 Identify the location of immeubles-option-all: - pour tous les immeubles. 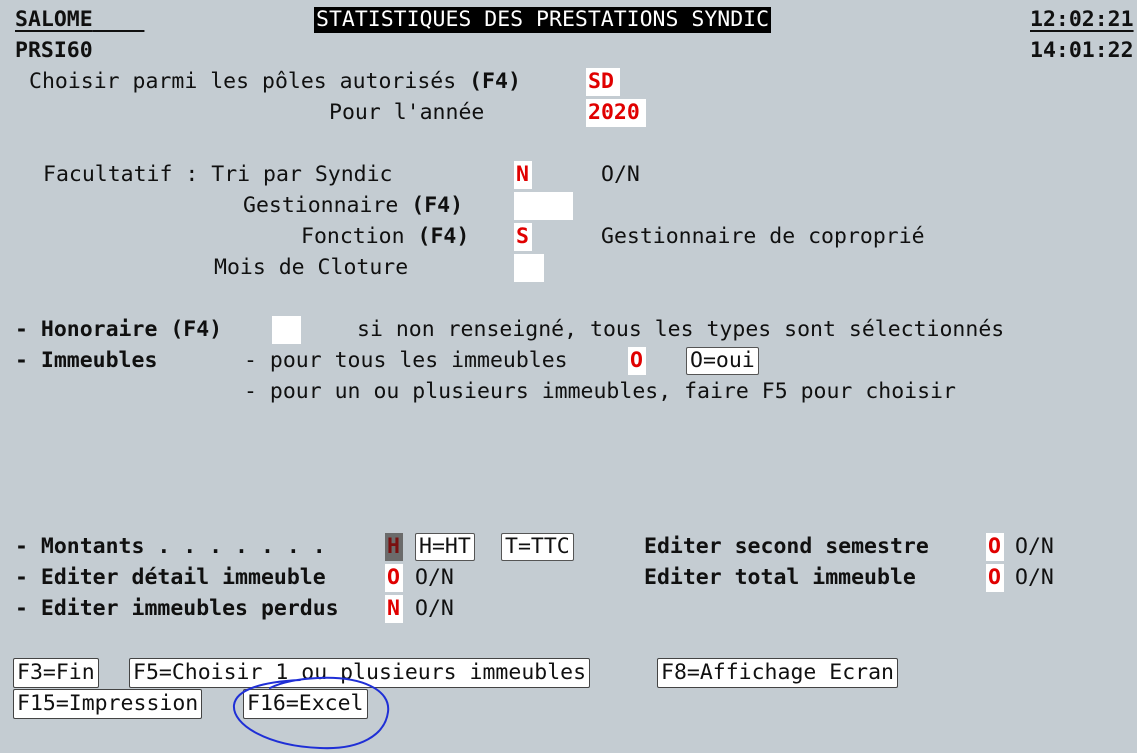
(406, 360).